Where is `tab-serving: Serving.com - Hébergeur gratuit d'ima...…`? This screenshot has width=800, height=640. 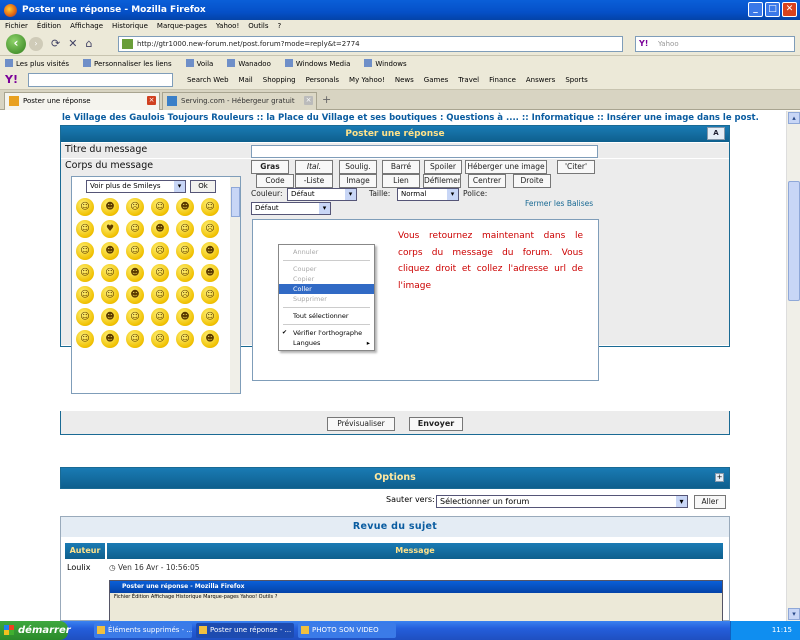 tab-serving: Serving.com - Hébergeur gratuit d'ima...… is located at coordinates (239, 106).